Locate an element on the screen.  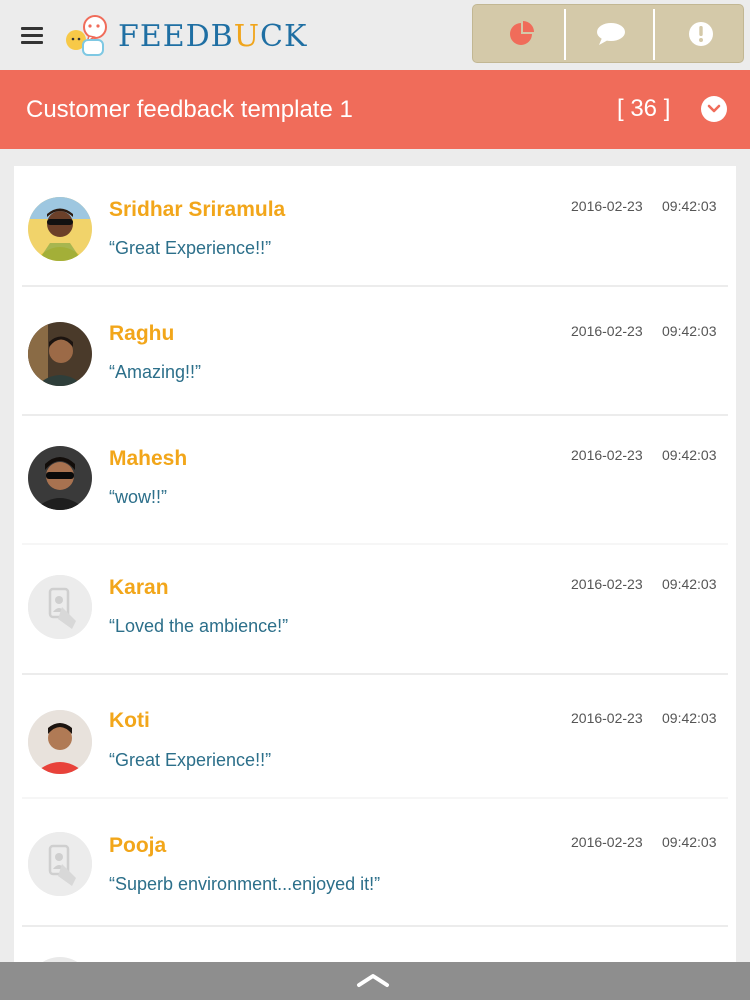
alert-icon is located at coordinates (700, 33).